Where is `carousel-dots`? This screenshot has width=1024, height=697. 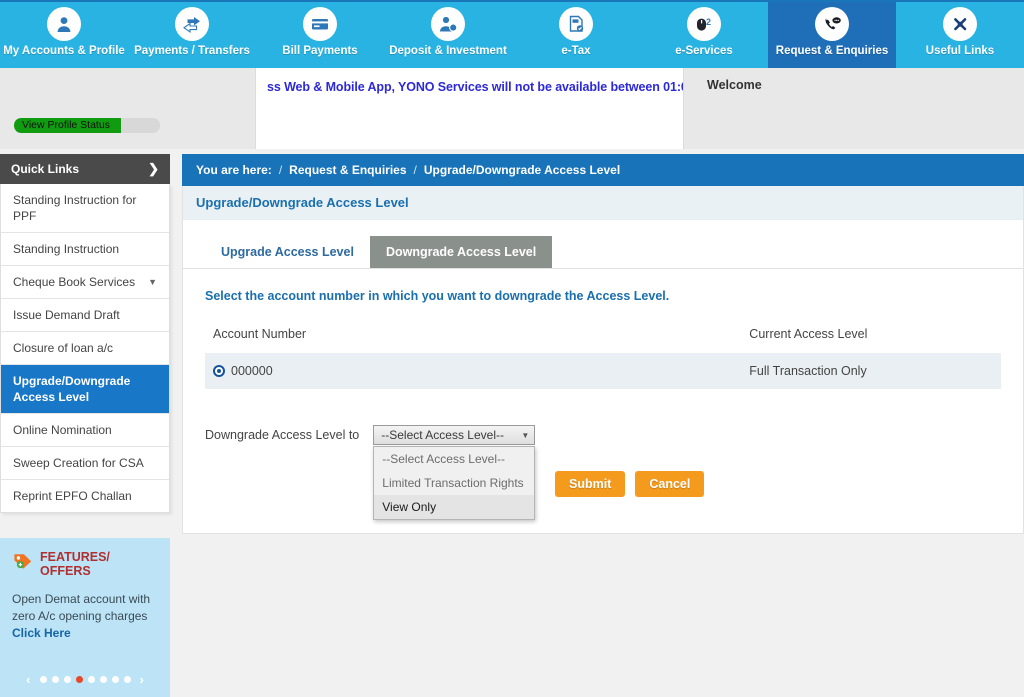
carousel-dots is located at coordinates (85, 679).